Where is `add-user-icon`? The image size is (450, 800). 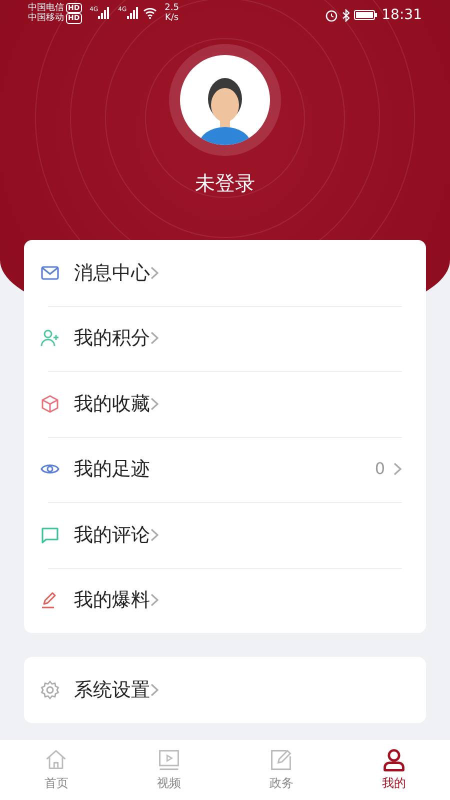
add-user-icon is located at coordinates (50, 338).